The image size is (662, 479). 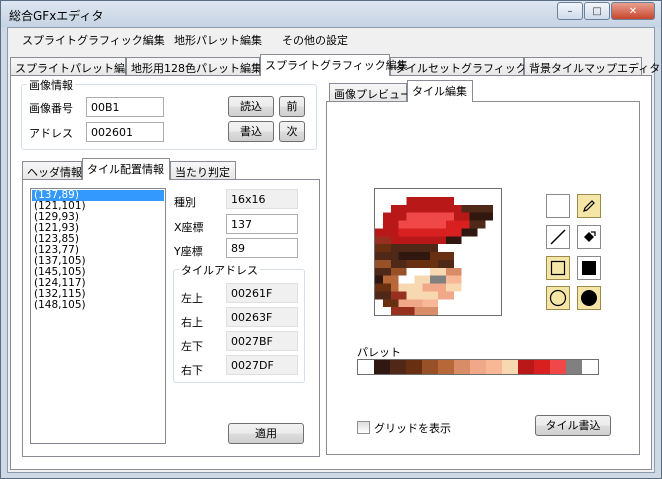 I want to click on close-button: ✕, so click(x=633, y=11).